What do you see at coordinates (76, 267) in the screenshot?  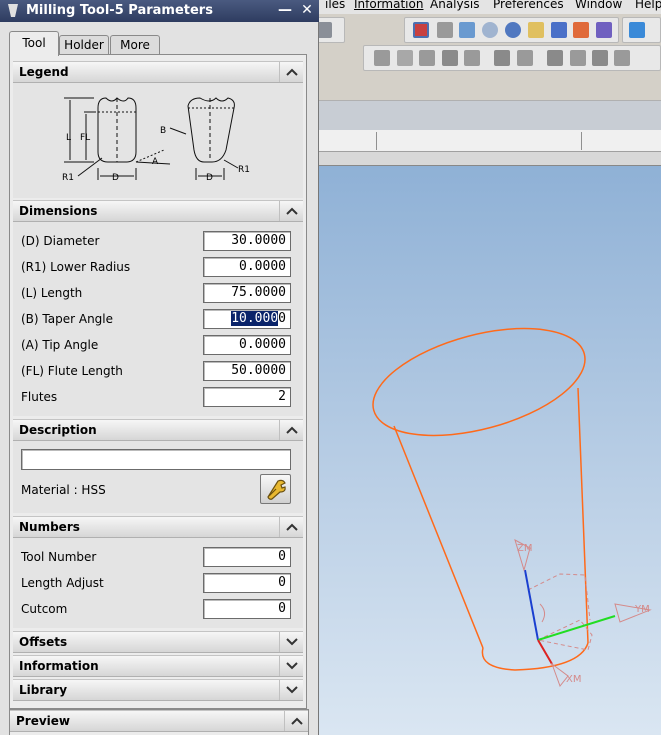 I see `lower-radius-label: (R1) Lower Radius` at bounding box center [76, 267].